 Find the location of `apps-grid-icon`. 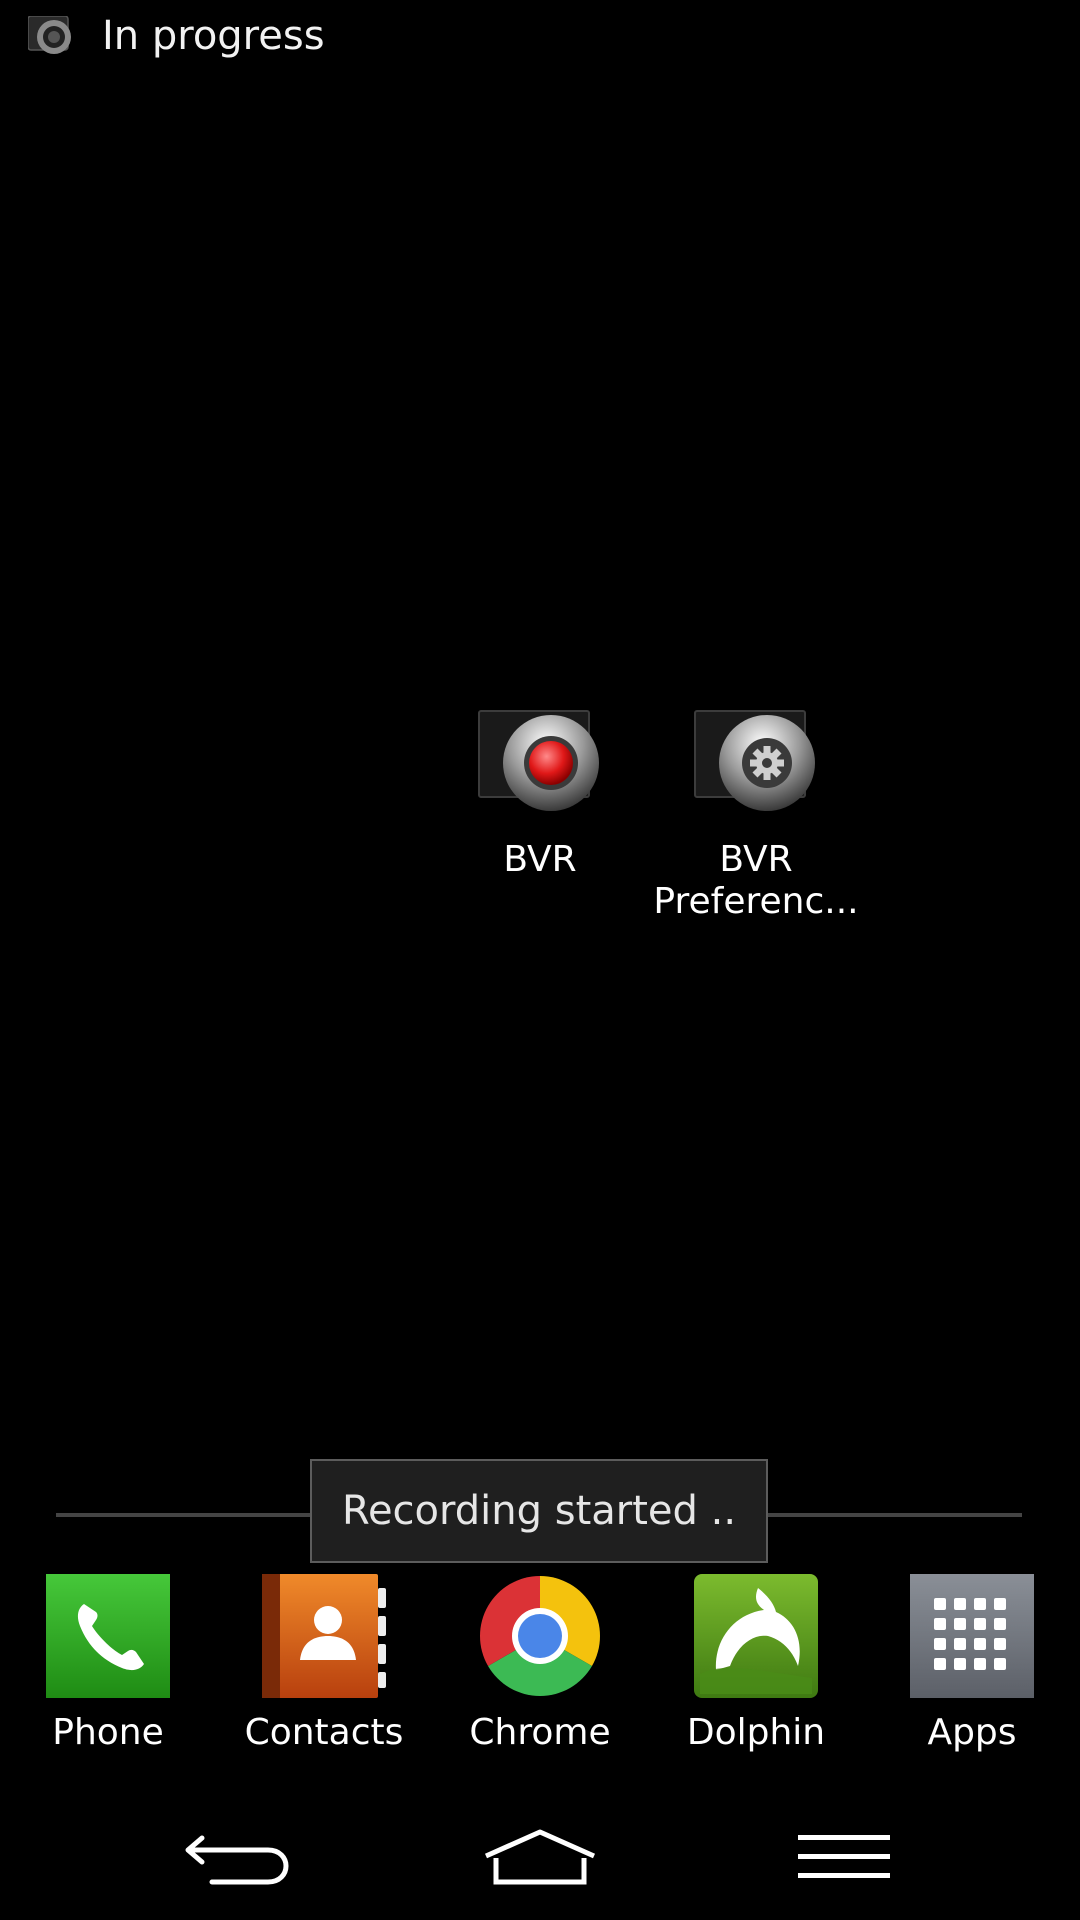

apps-grid-icon is located at coordinates (972, 1636).